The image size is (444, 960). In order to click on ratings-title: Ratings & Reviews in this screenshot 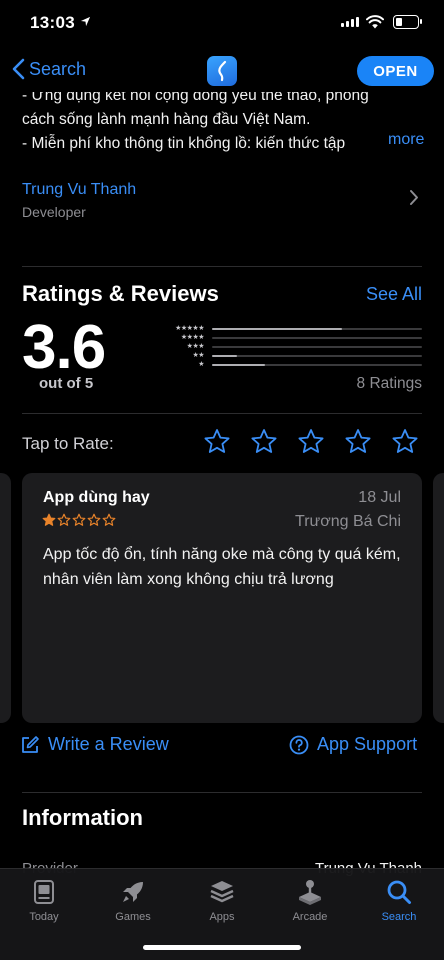, I will do `click(120, 293)`.